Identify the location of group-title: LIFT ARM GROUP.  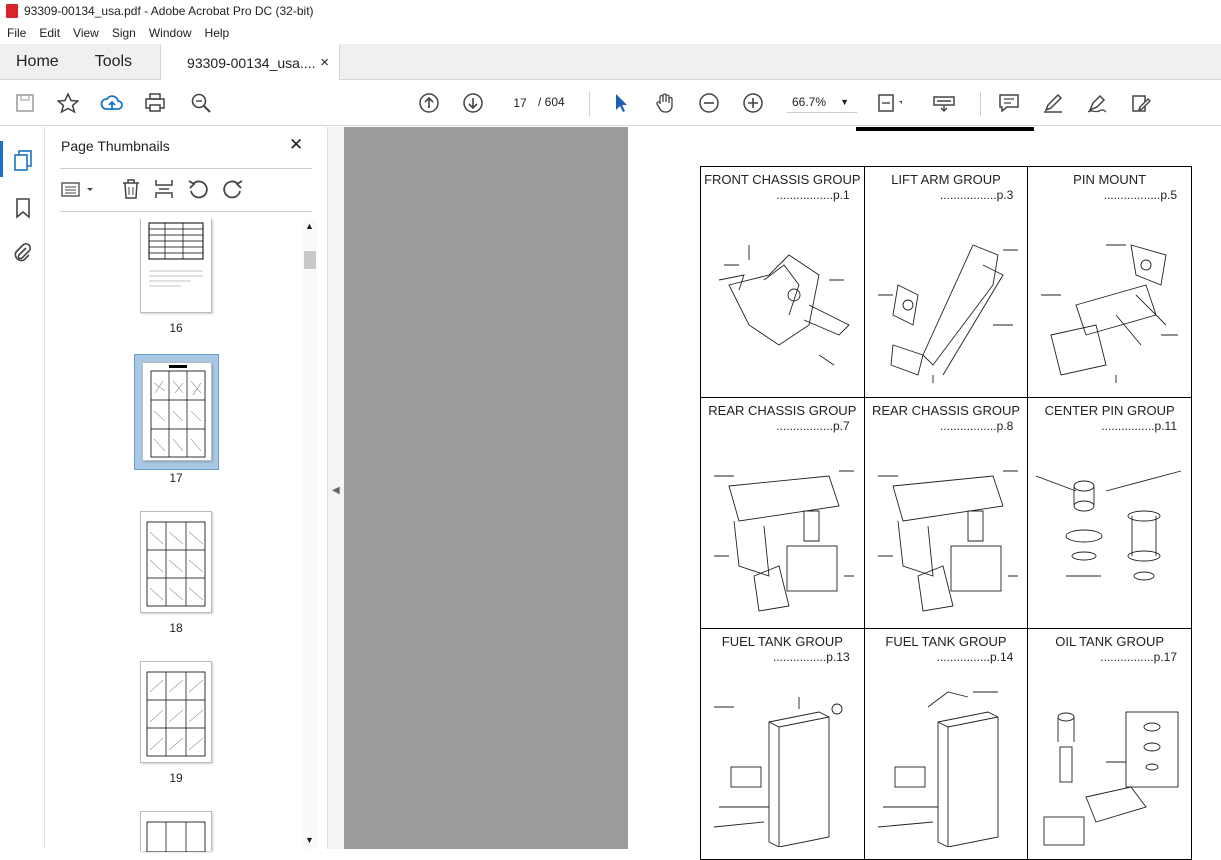
(946, 179).